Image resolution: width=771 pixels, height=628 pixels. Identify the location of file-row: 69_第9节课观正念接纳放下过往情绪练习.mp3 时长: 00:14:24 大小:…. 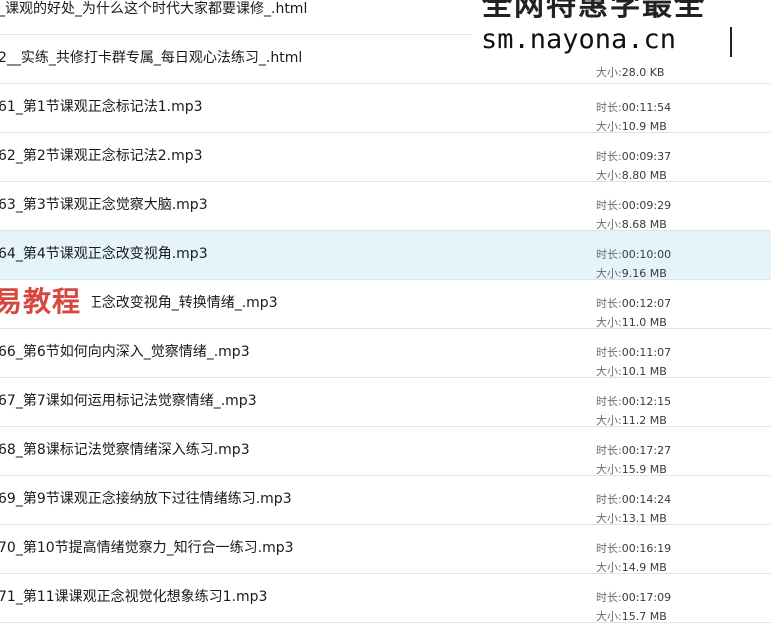
(385, 500).